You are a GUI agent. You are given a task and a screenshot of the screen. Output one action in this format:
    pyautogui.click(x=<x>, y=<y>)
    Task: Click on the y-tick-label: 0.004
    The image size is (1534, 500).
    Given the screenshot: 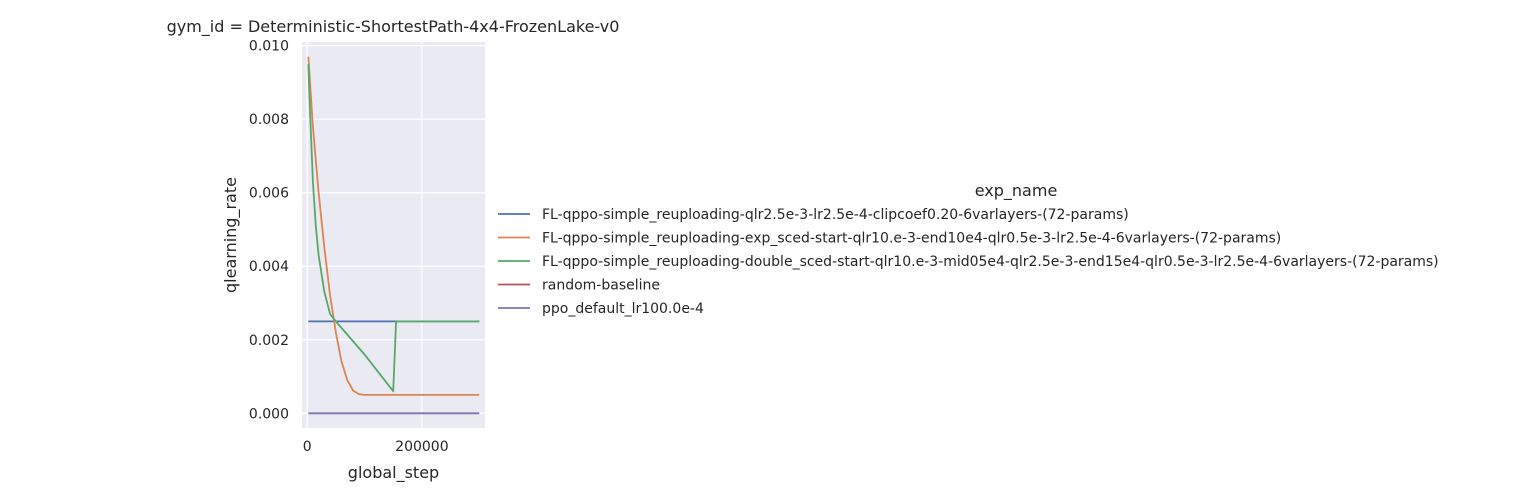 What is the action you would take?
    pyautogui.click(x=269, y=267)
    